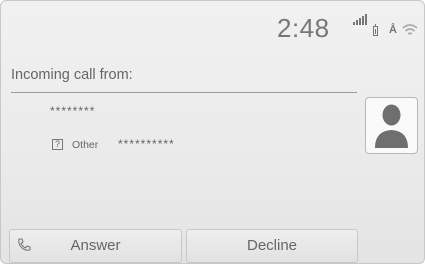  Describe the element at coordinates (375, 30) in the screenshot. I see `battery-icon` at that location.